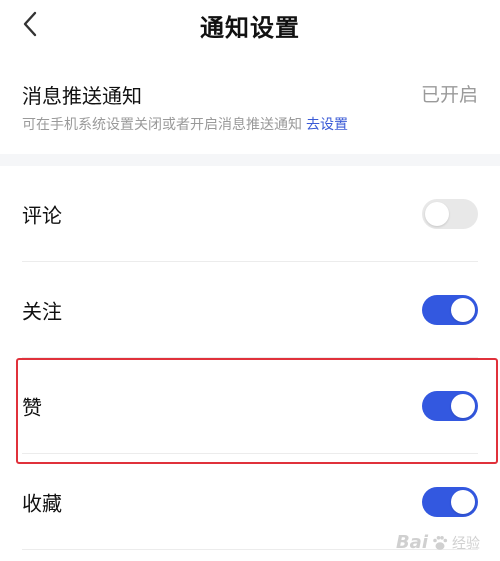 This screenshot has height=561, width=500. I want to click on comment-toggle, so click(450, 214).